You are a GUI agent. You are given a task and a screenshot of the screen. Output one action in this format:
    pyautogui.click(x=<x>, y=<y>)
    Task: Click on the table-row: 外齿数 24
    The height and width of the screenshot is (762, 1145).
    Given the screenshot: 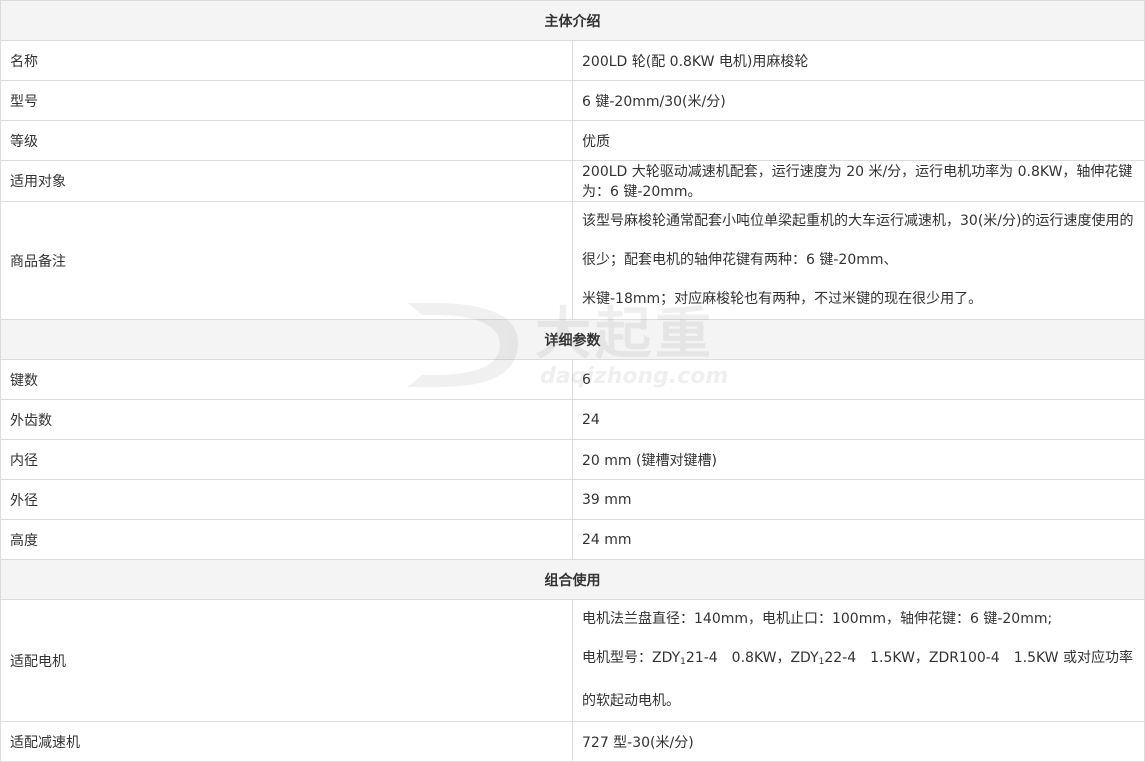 What is the action you would take?
    pyautogui.click(x=572, y=419)
    